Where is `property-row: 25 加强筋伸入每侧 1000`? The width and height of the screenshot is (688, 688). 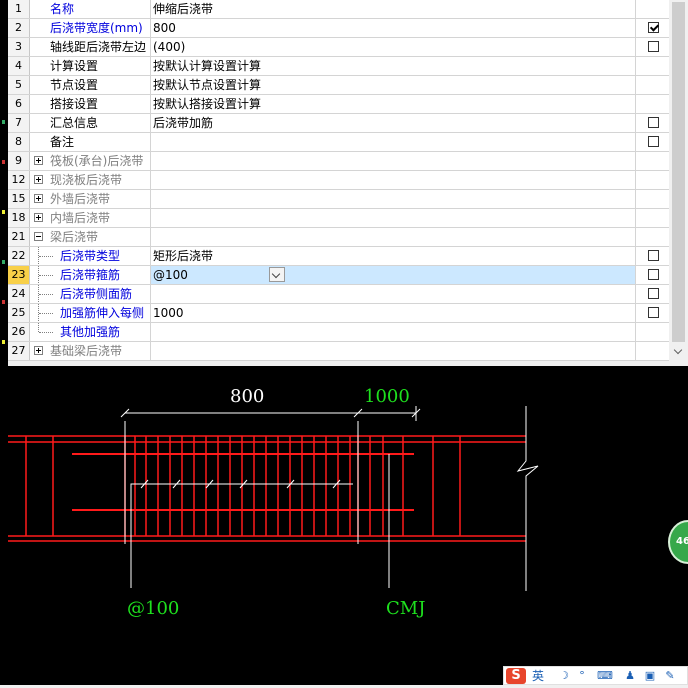 property-row: 25 加强筋伸入每侧 1000 is located at coordinates (342, 313).